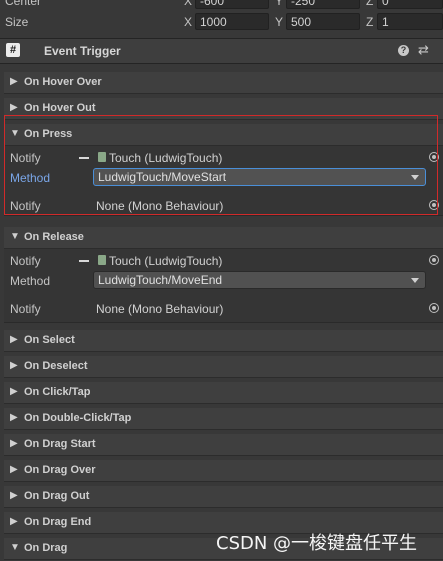  Describe the element at coordinates (23, 4) in the screenshot. I see `center-label: Center` at that location.